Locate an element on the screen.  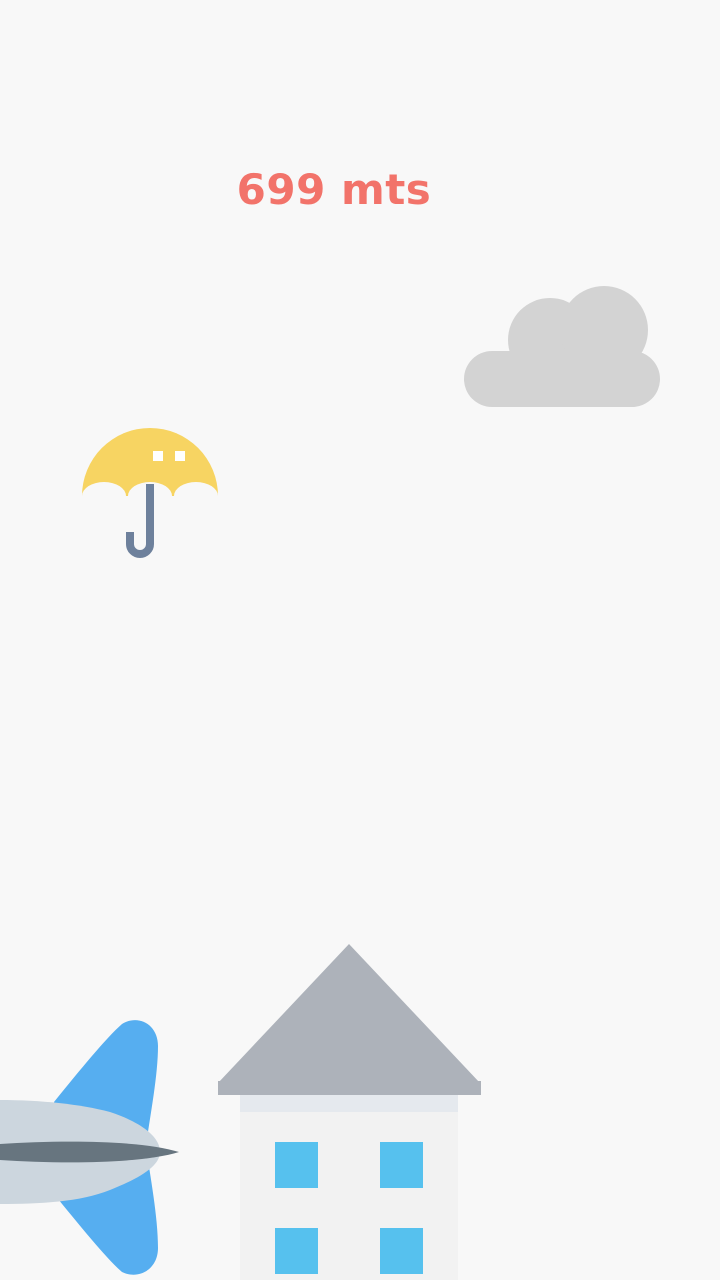
distance-score: 699 mts is located at coordinates (334, 189).